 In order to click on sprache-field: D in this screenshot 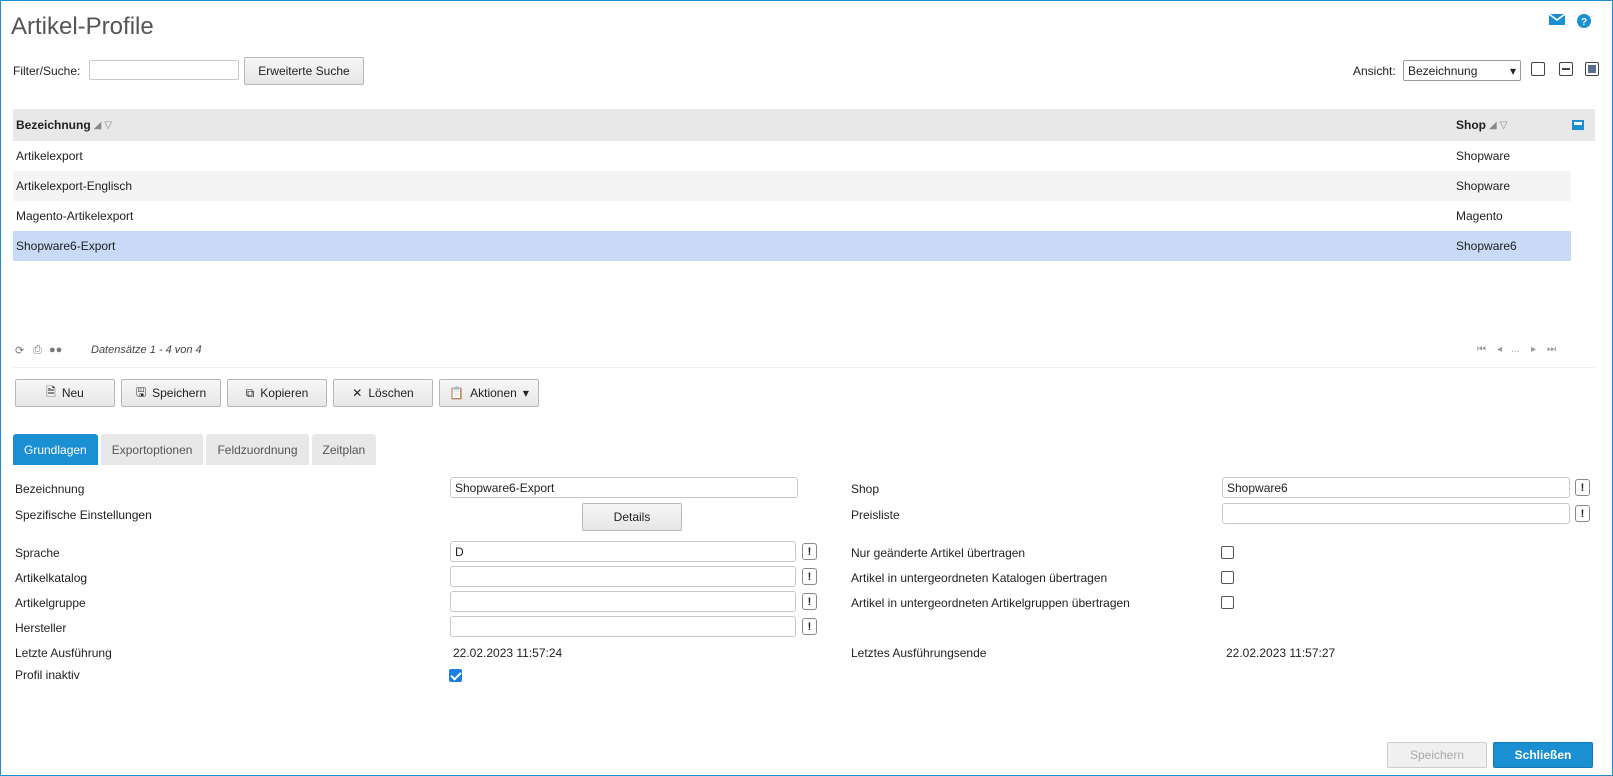, I will do `click(623, 551)`.